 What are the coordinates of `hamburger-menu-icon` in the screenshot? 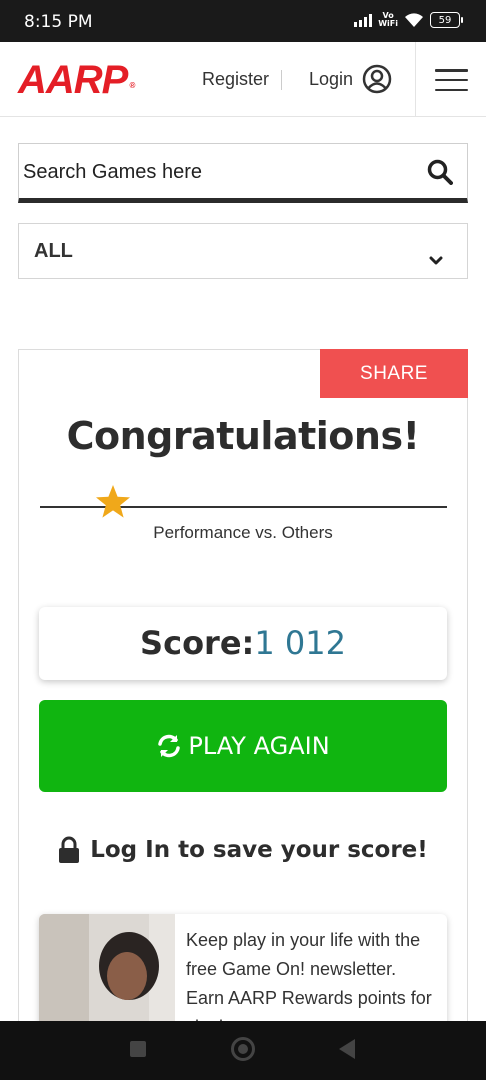 It's located at (451, 80).